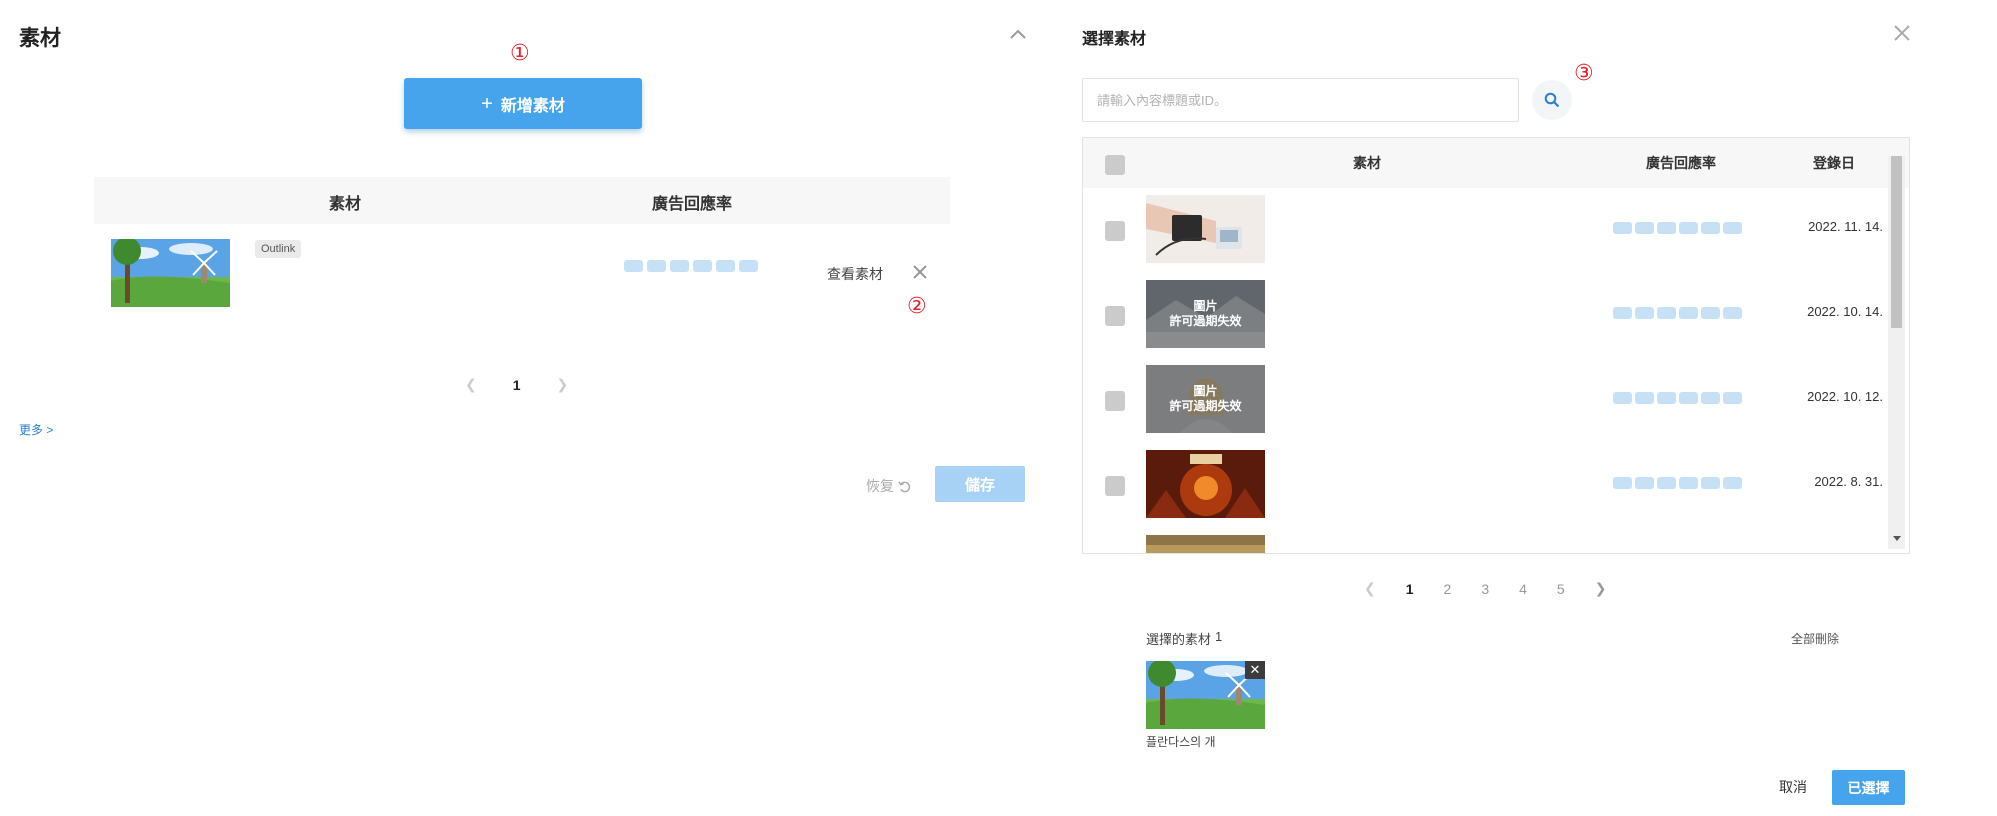  What do you see at coordinates (1486, 400) in the screenshot?
I see `table-row: 圖片 許可過期失效 2022. 10. 12.` at bounding box center [1486, 400].